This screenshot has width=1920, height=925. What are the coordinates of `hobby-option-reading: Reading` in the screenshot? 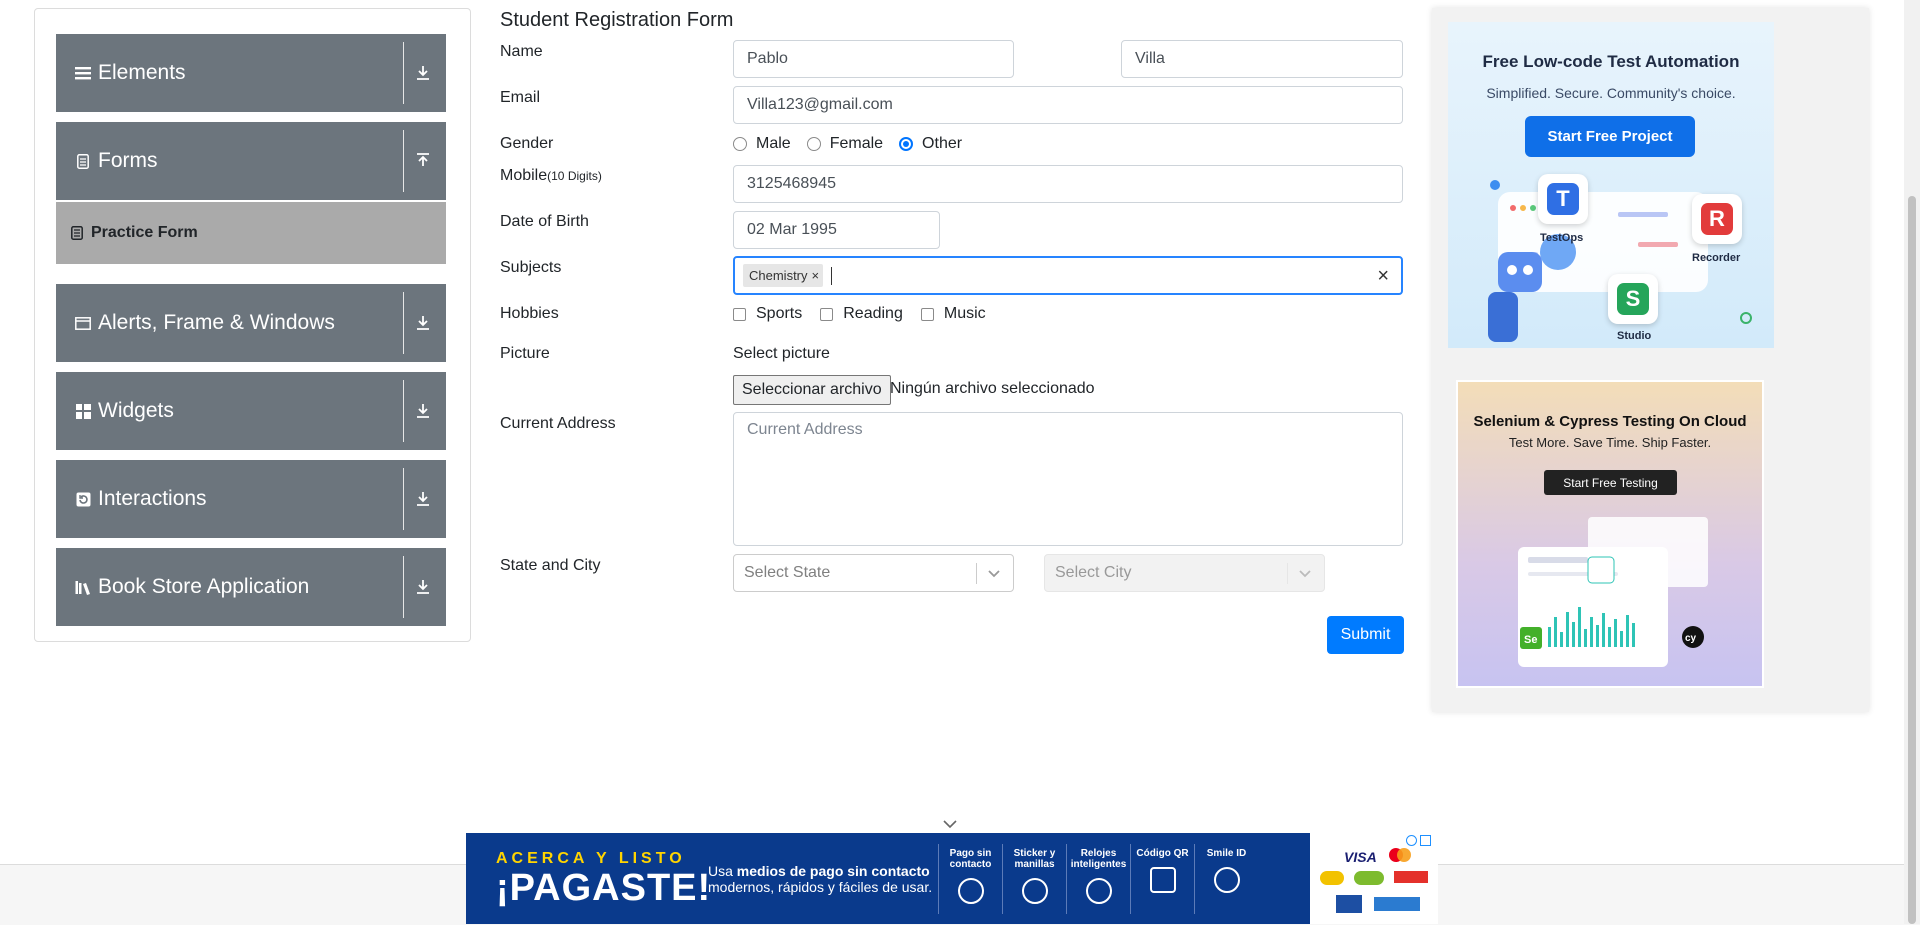 It's located at (861, 314).